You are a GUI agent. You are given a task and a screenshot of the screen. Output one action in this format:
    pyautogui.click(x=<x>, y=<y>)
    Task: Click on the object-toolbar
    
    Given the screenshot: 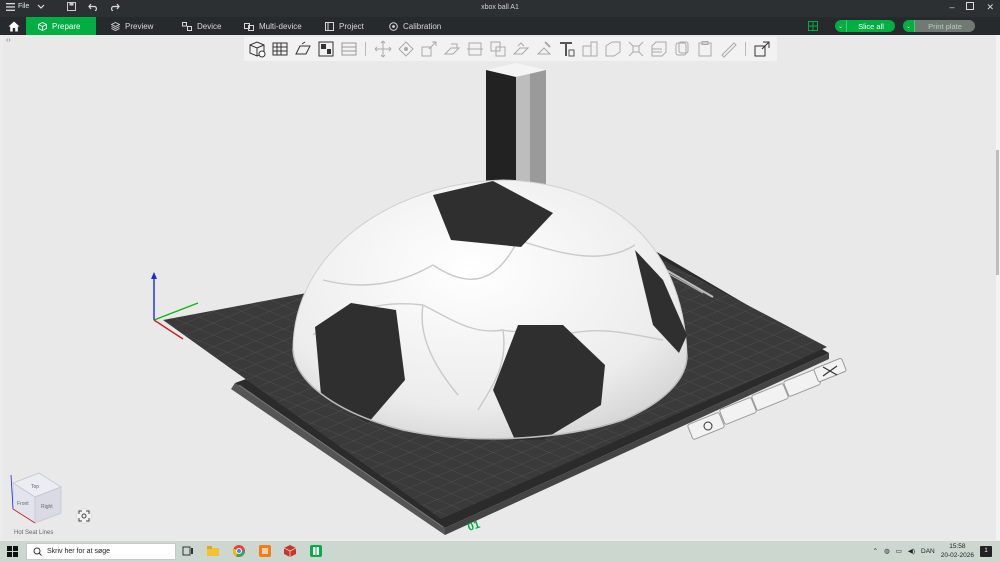 What is the action you would take?
    pyautogui.click(x=510, y=49)
    